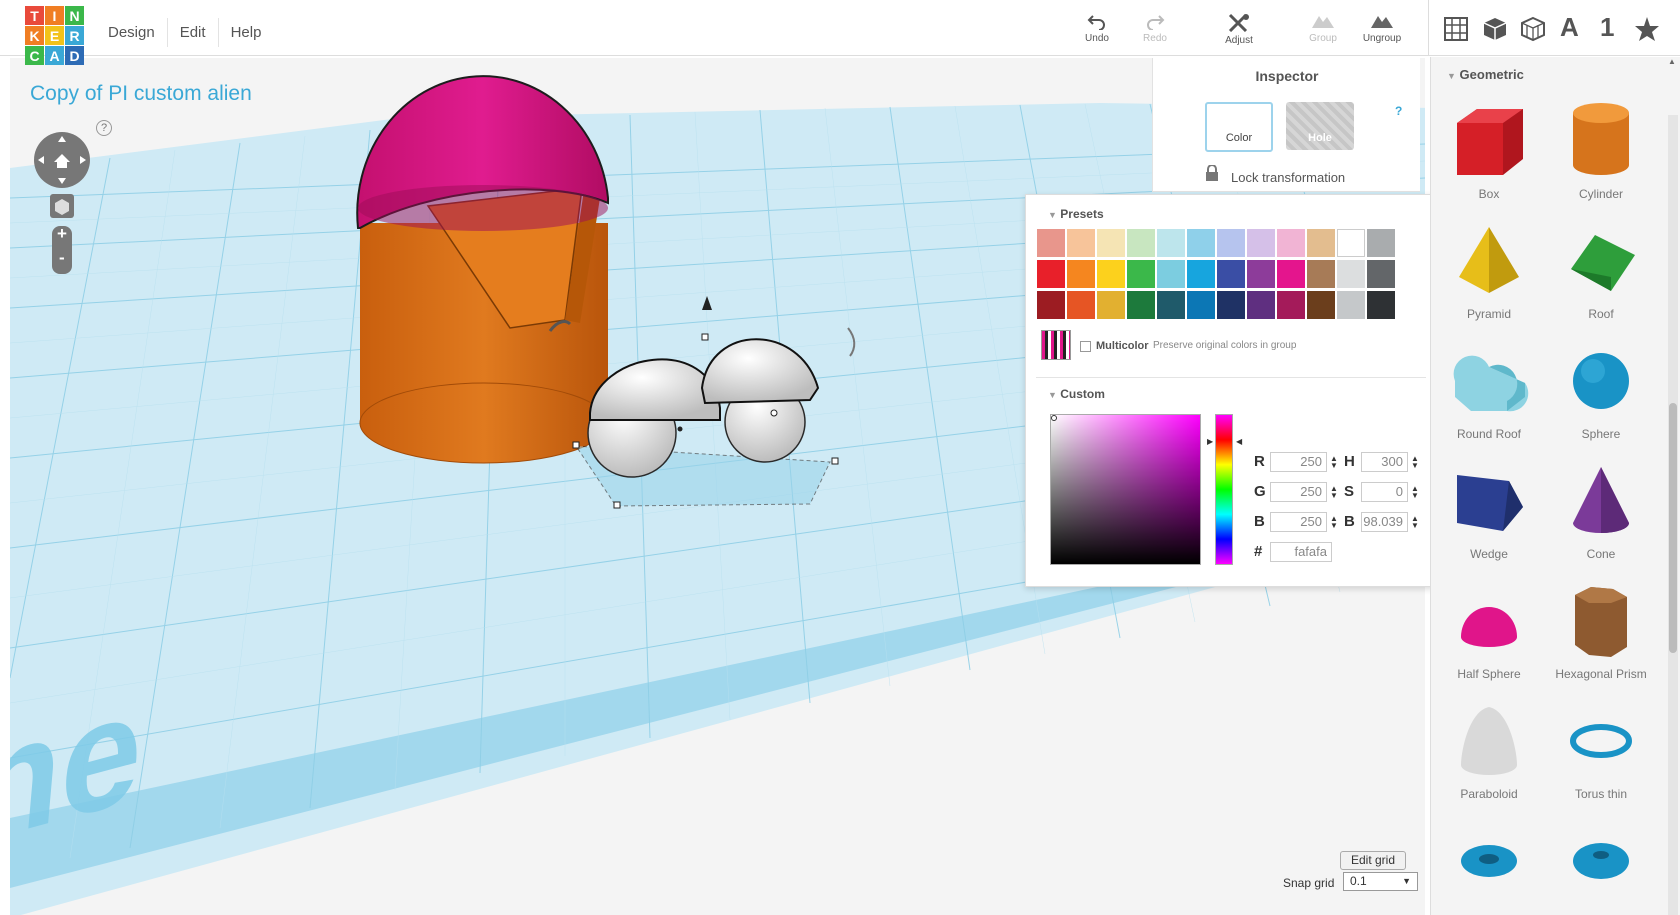  Describe the element at coordinates (1489, 391) in the screenshot. I see `shape-round-roof: Round Roof` at that location.